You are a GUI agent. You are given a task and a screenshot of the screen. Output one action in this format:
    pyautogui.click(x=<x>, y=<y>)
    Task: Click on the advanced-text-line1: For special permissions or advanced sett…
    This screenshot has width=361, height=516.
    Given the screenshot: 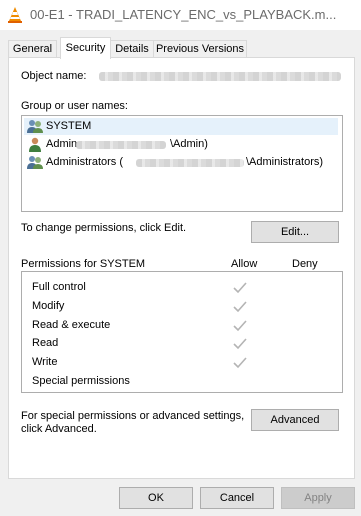 What is the action you would take?
    pyautogui.click(x=133, y=416)
    